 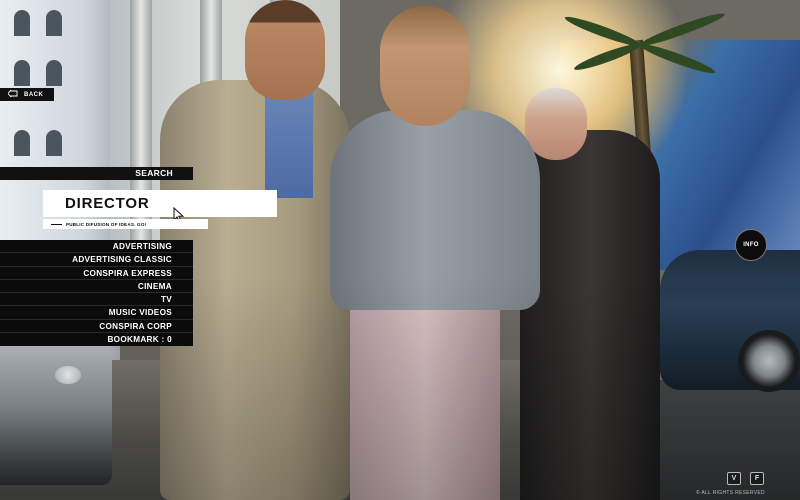 What do you see at coordinates (106, 224) in the screenshot?
I see `tagline-text: PUBLIC DIFUSION OF IDEAS. GO!` at bounding box center [106, 224].